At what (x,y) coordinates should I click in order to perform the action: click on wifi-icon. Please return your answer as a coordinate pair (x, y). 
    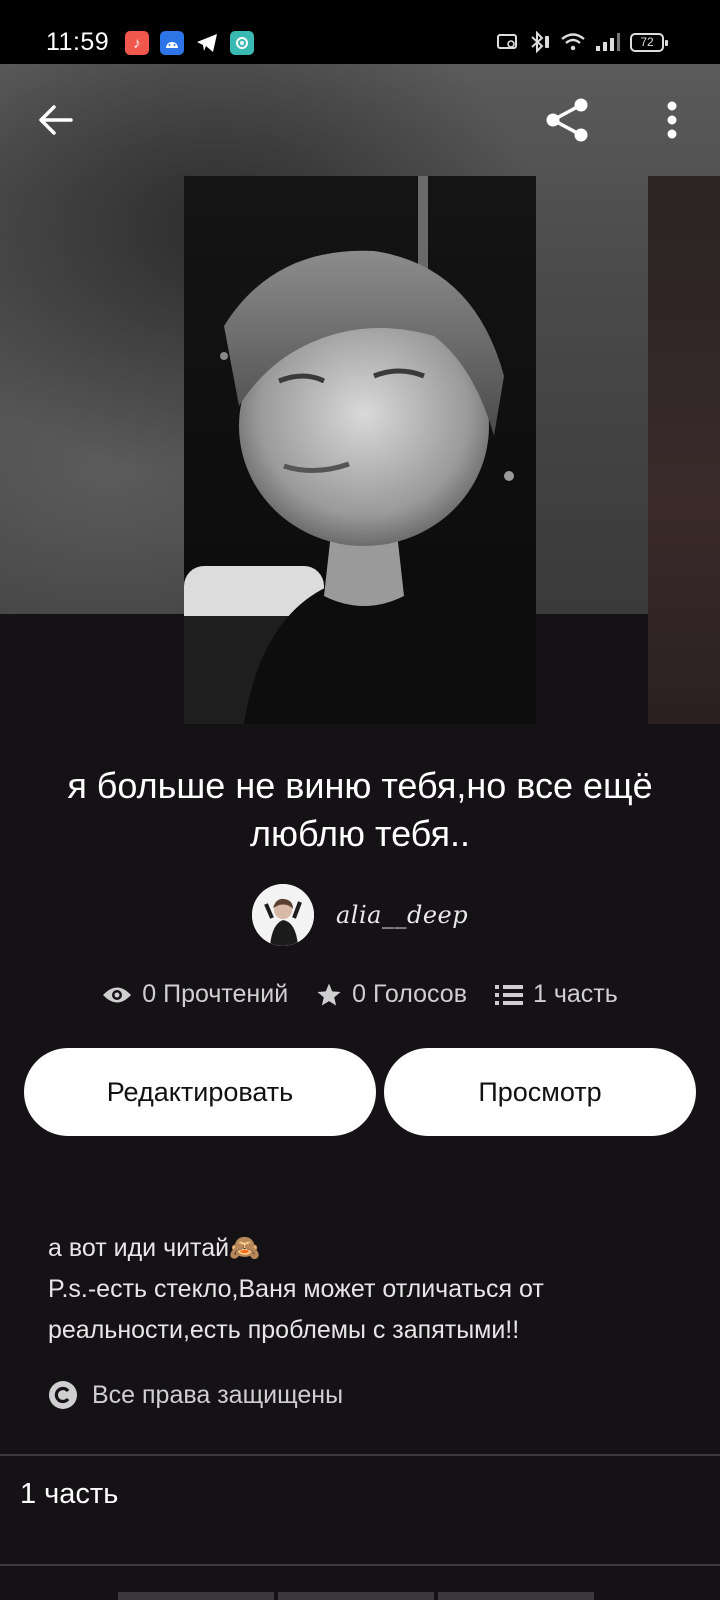
    Looking at the image, I should click on (573, 42).